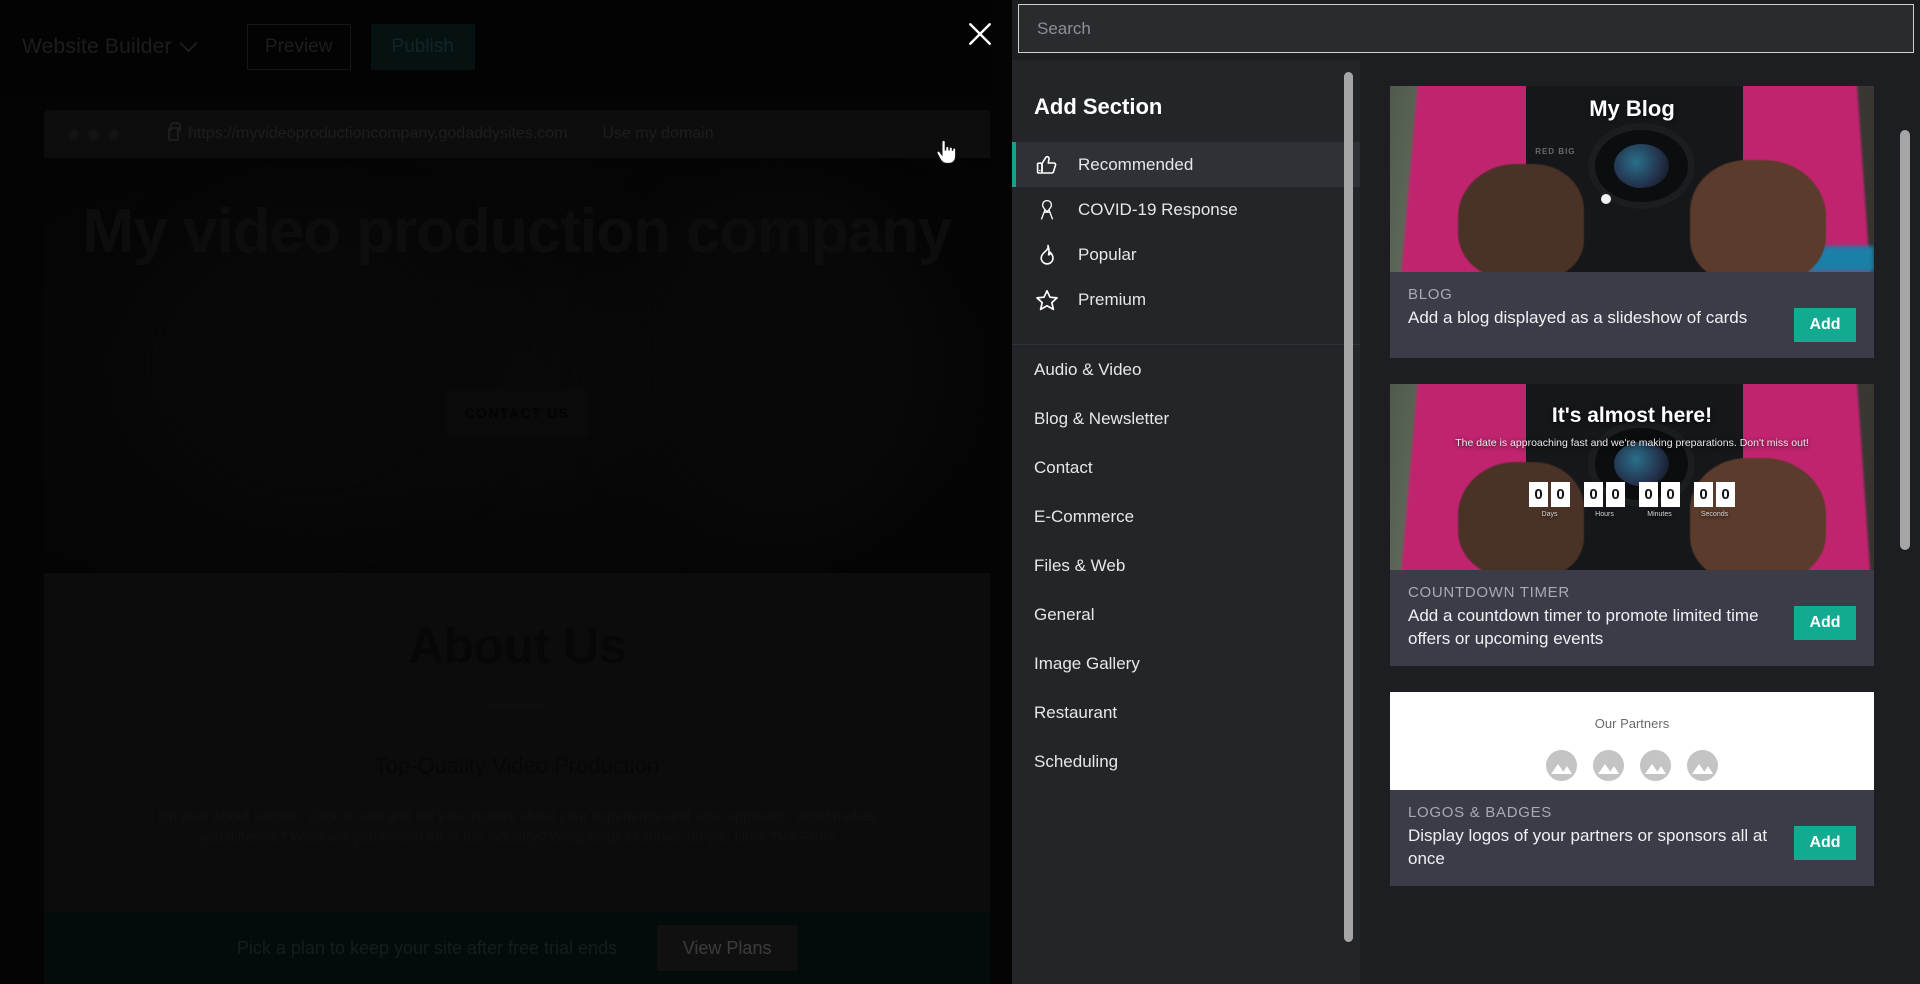 Image resolution: width=1920 pixels, height=984 pixels. What do you see at coordinates (1714, 514) in the screenshot?
I see `countdown-unit-label: Seconds` at bounding box center [1714, 514].